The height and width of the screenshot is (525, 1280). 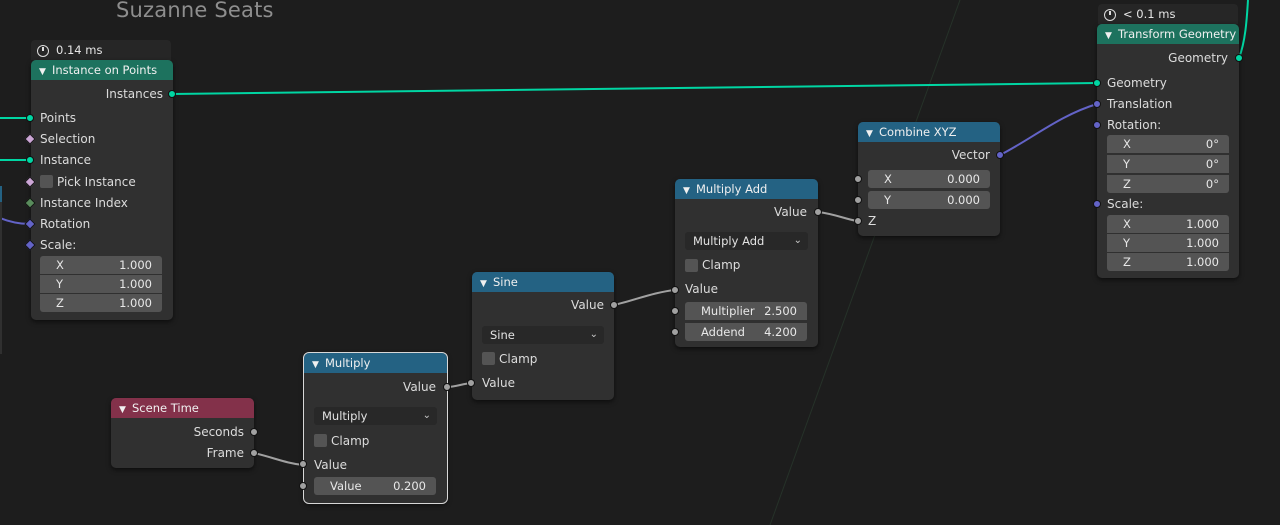 I want to click on sine-node: ▼ Sine Value Sine ⌄ Clamp Value, so click(x=543, y=336).